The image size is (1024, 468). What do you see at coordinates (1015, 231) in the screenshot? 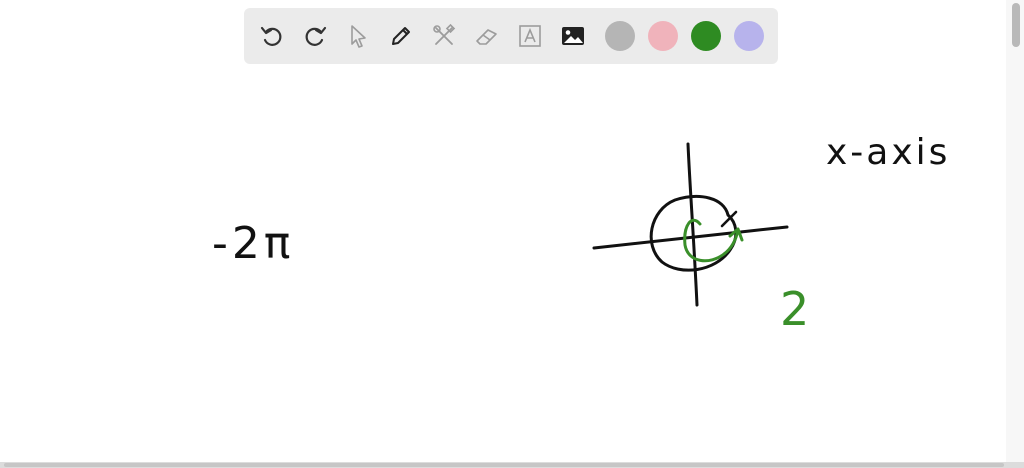
I see `vertical-scrollbar` at bounding box center [1015, 231].